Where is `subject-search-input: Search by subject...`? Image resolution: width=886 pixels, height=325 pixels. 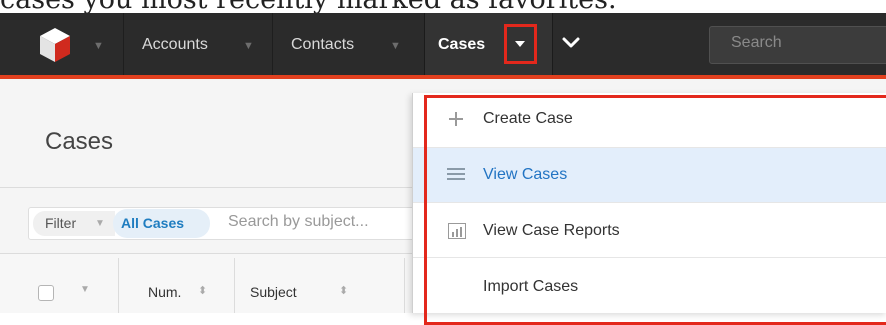 subject-search-input: Search by subject... is located at coordinates (298, 222).